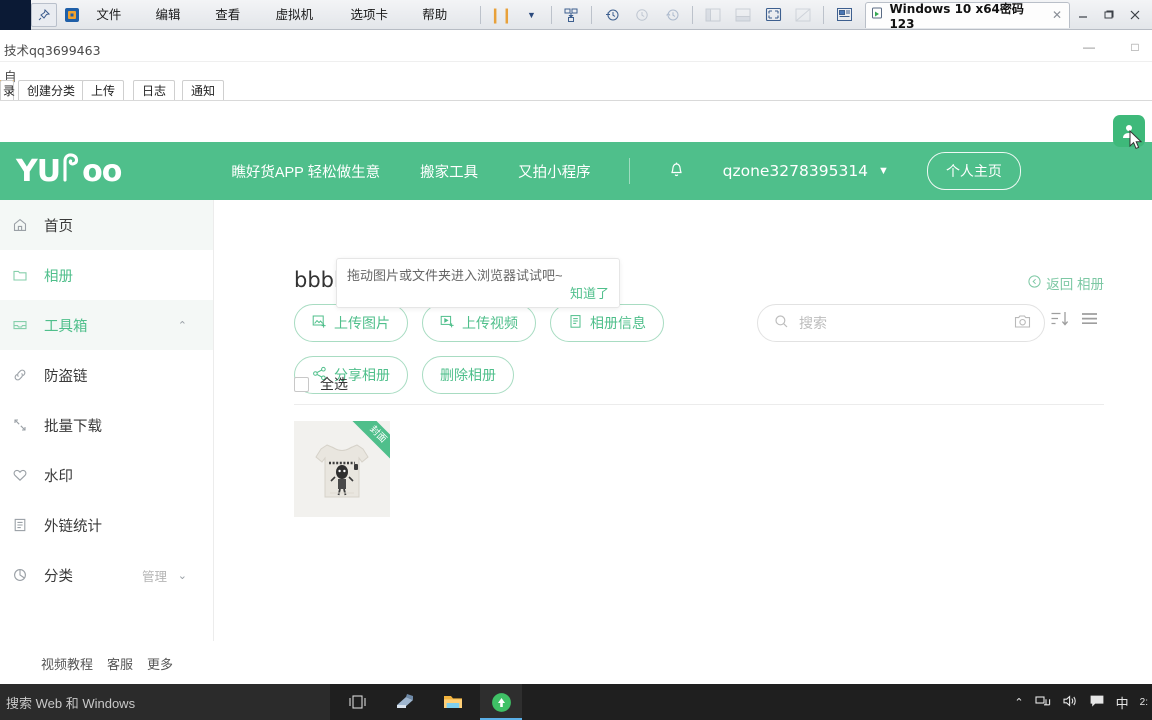 This screenshot has width=1152, height=720. Describe the element at coordinates (1089, 47) in the screenshot. I see `window-minimize-button: —` at that location.